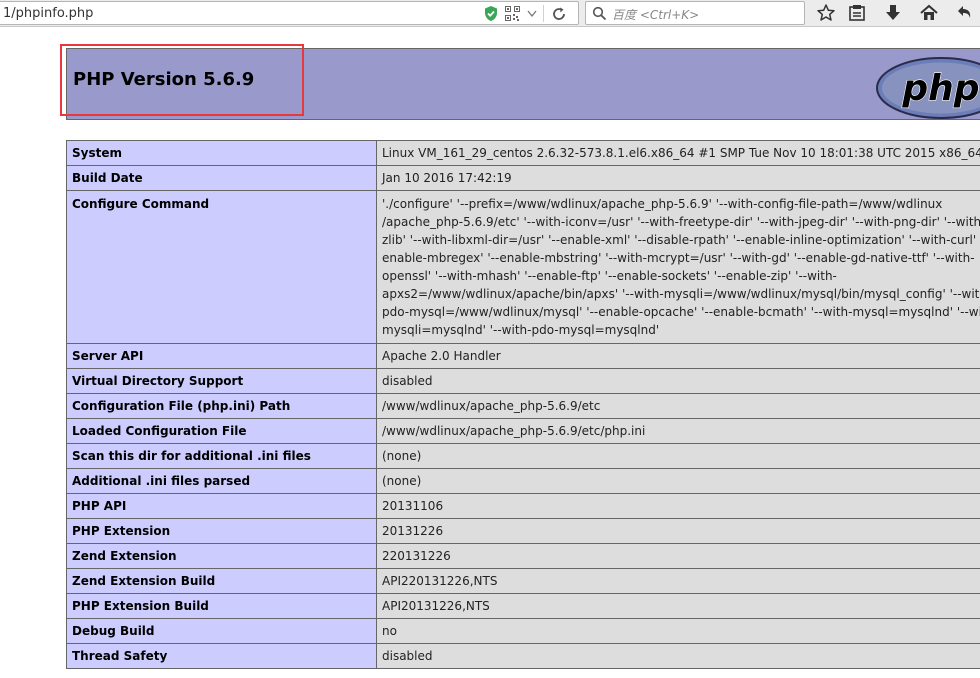 The image size is (980, 678). I want to click on row-label: Configure Command, so click(221, 267).